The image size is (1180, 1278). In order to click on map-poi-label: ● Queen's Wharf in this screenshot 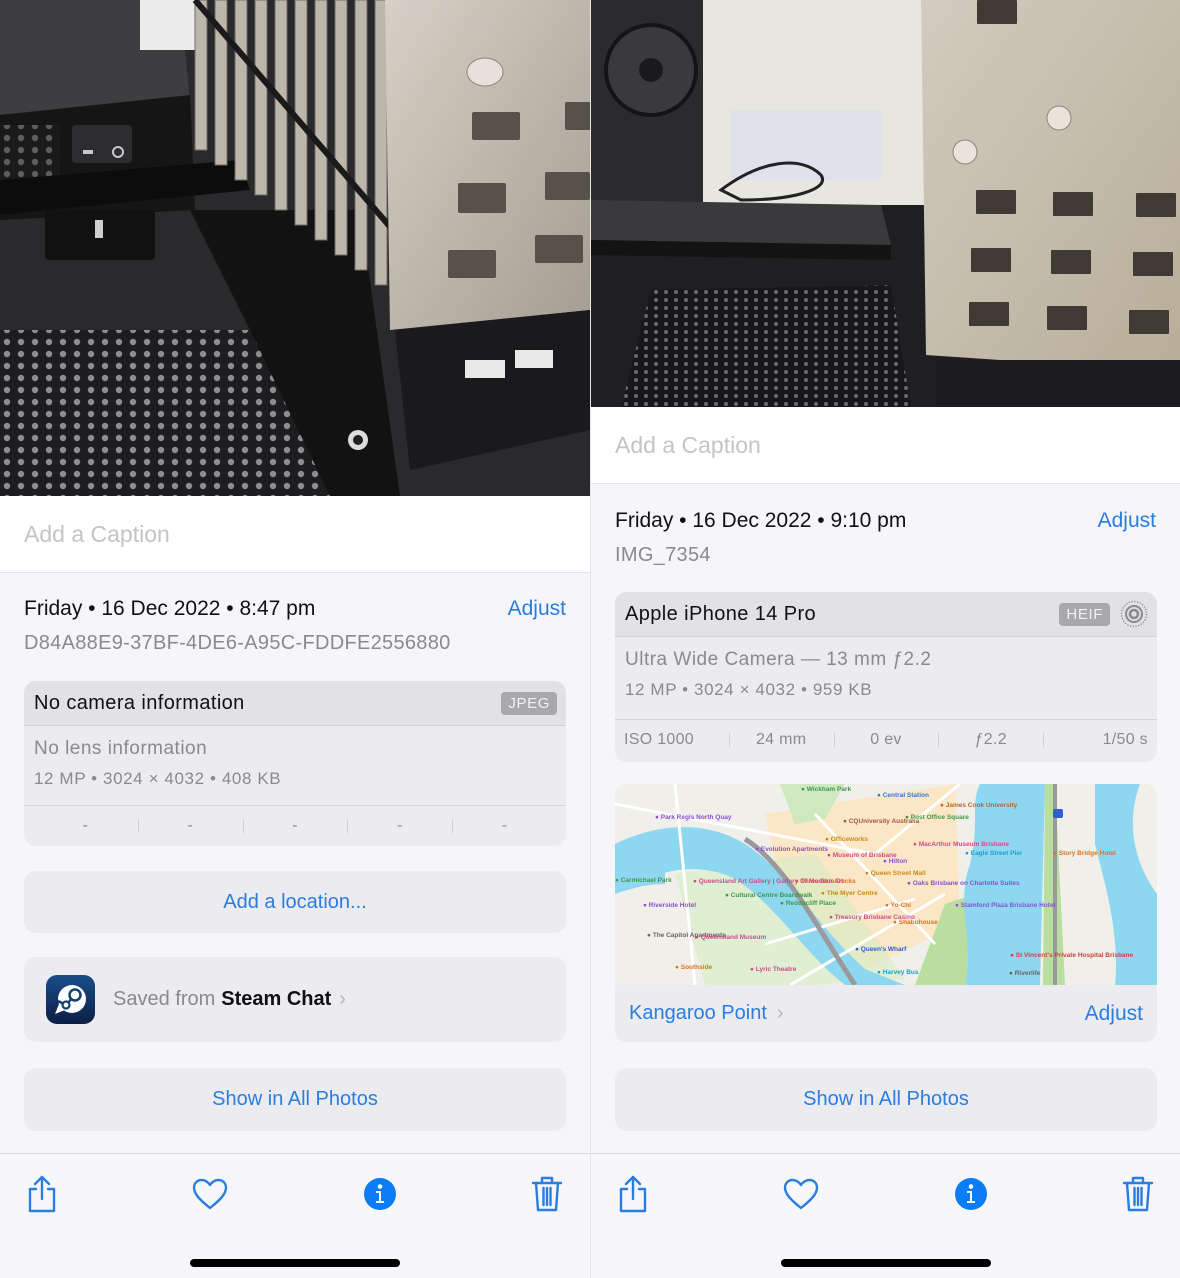, I will do `click(881, 949)`.